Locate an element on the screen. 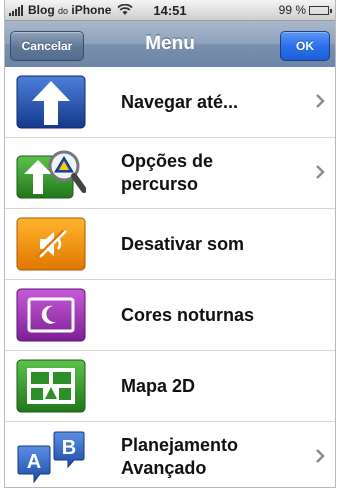  menu-item-mute: Desativar som is located at coordinates (170, 244).